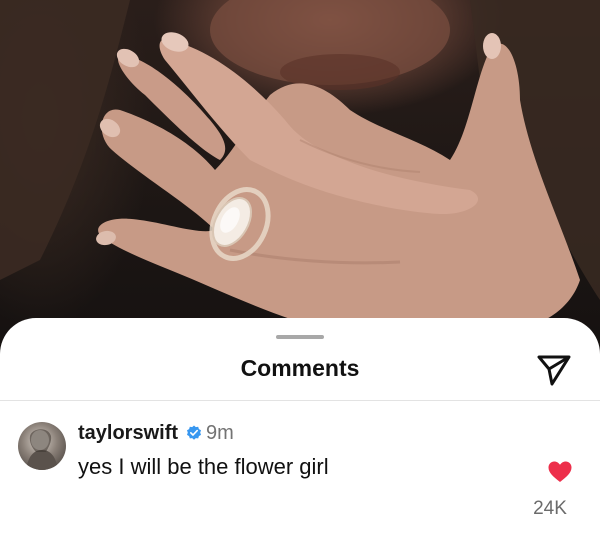  I want to click on share-button, so click(554, 370).